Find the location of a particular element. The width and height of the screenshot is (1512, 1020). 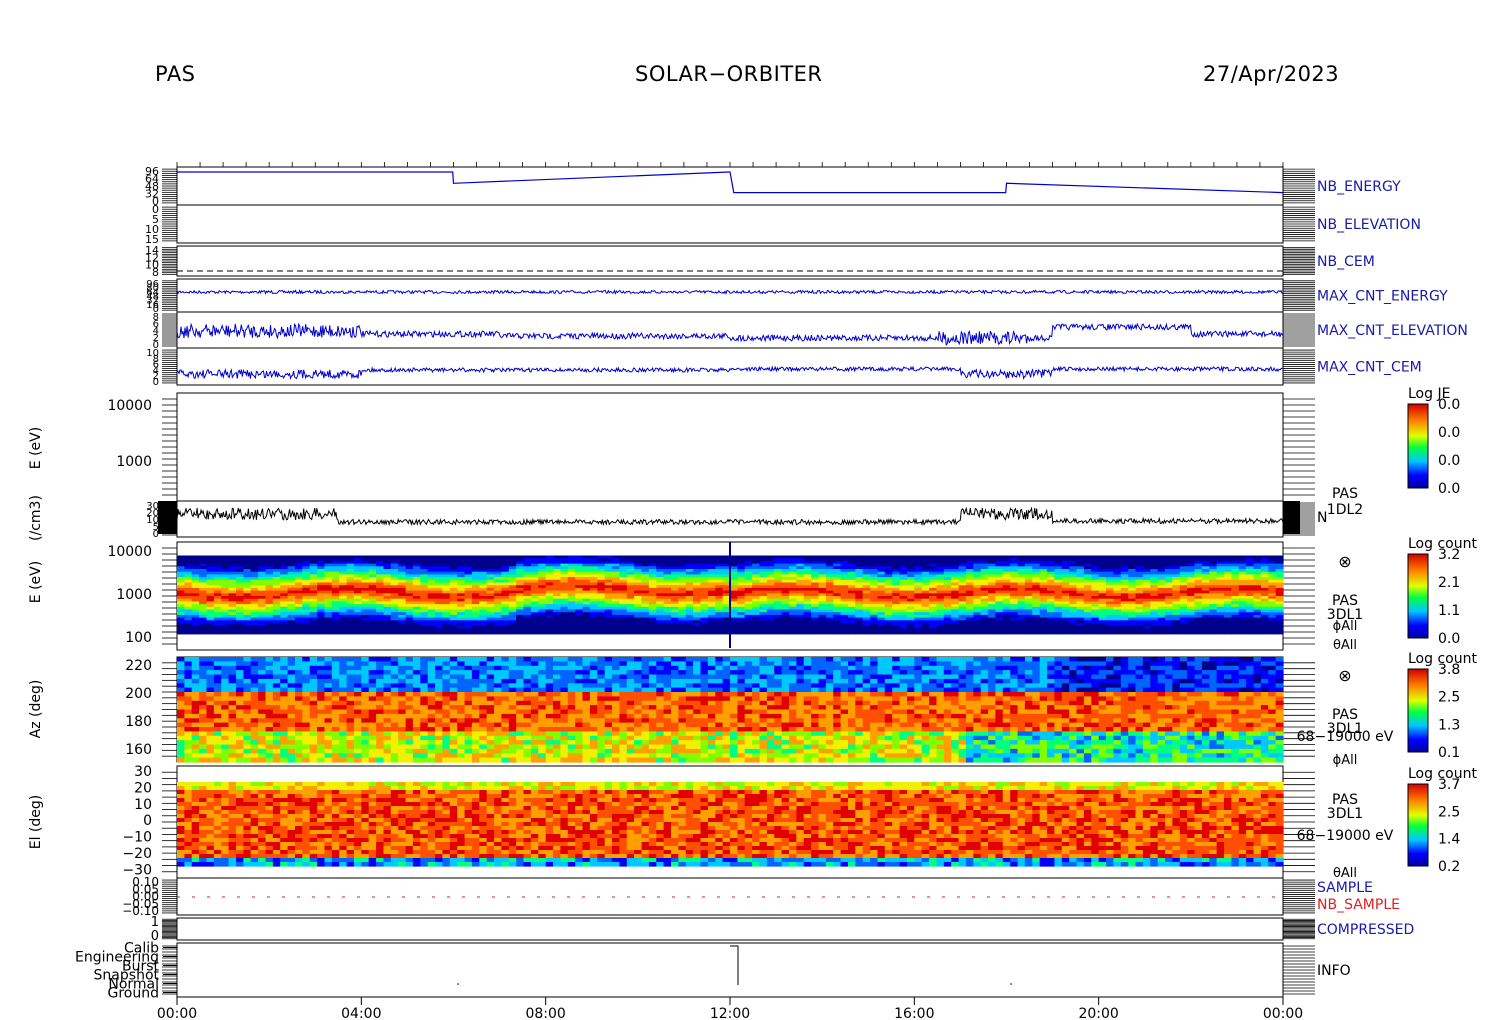

density-trace is located at coordinates (730, 516).